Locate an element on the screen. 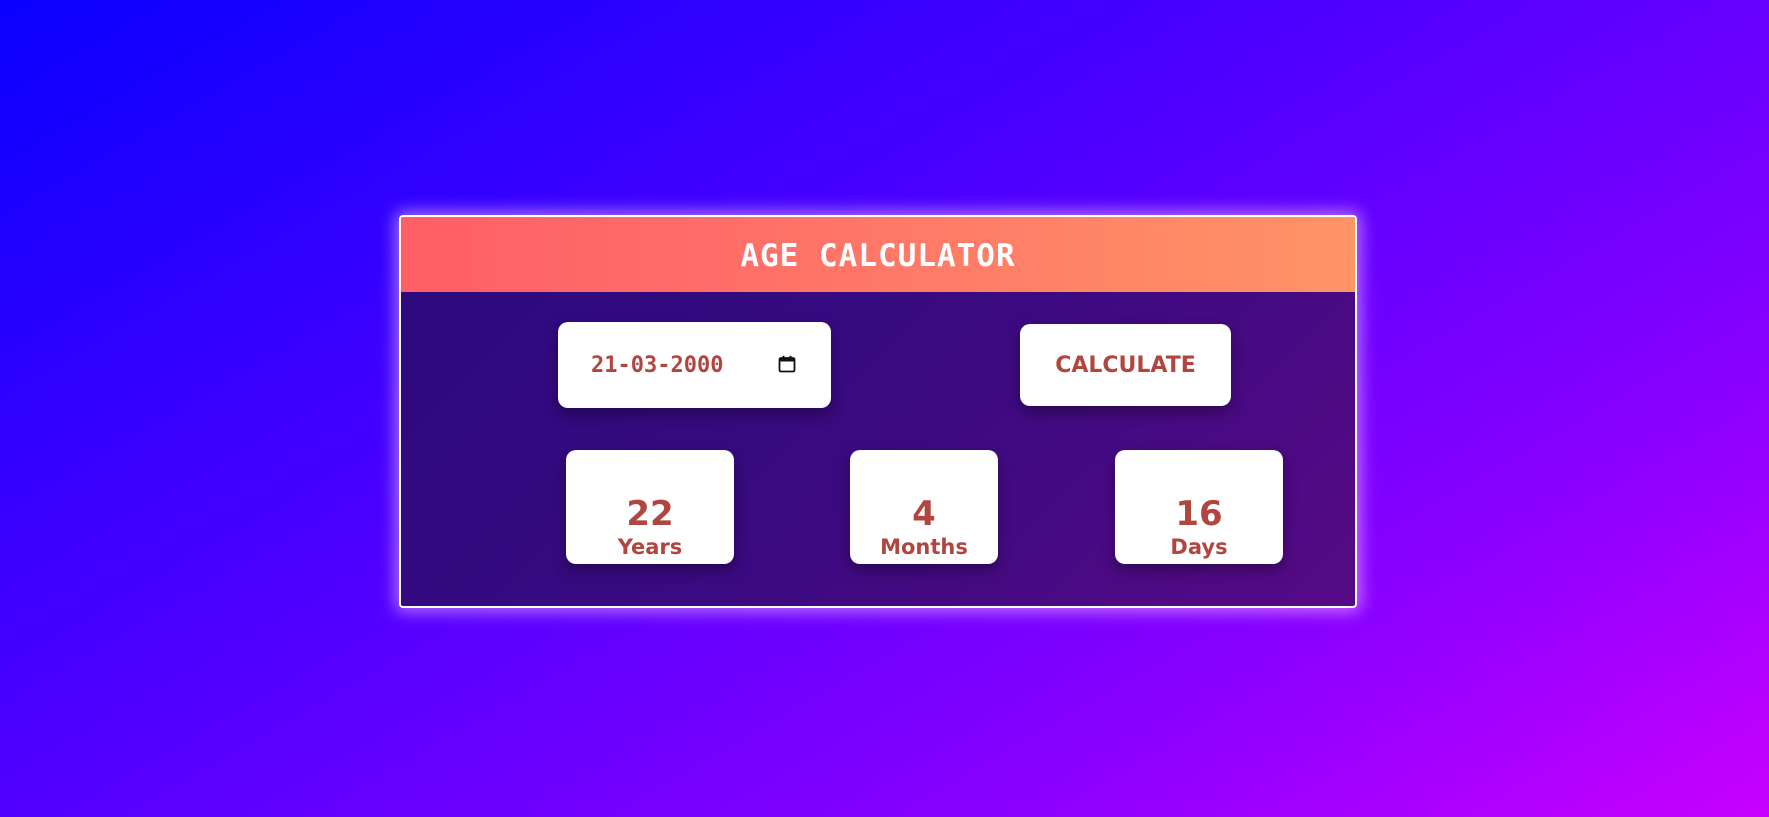 The height and width of the screenshot is (817, 1769). years-label: Years is located at coordinates (650, 547).